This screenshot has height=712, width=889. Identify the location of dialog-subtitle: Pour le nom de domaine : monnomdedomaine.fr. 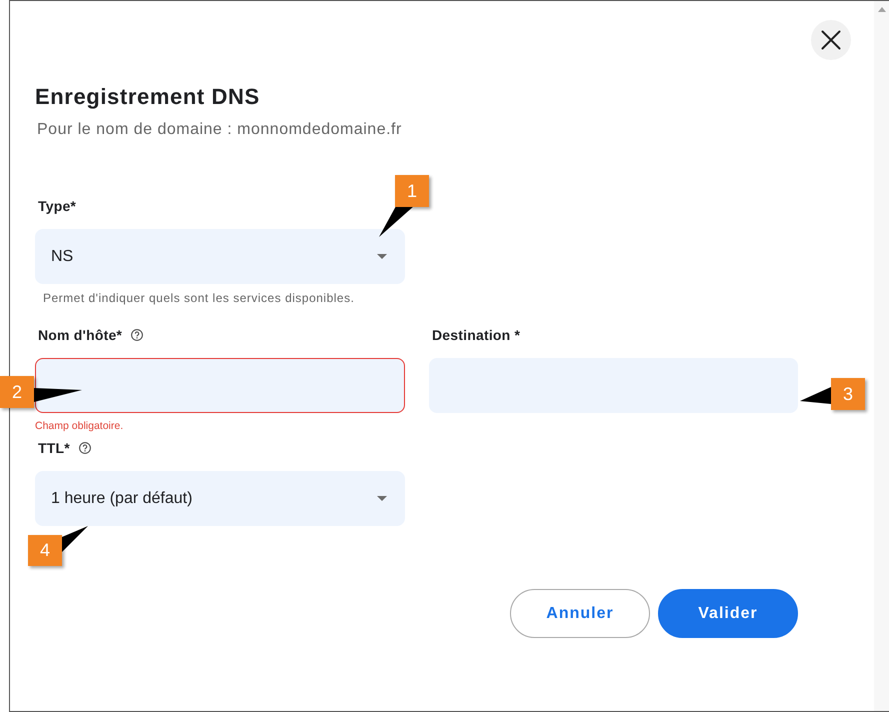
(219, 130).